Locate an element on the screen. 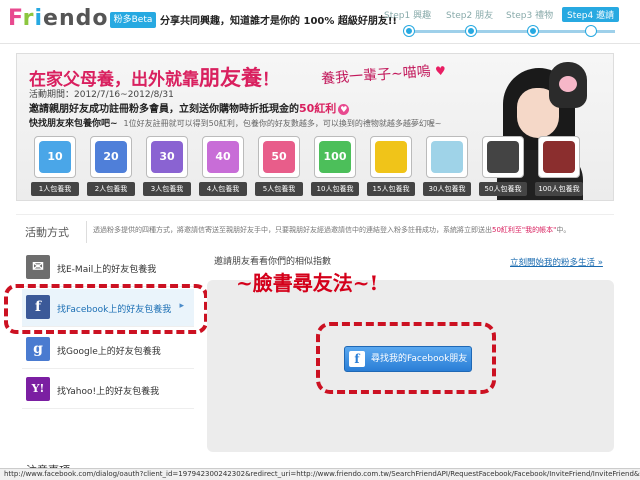  step-2-dot is located at coordinates (471, 31).